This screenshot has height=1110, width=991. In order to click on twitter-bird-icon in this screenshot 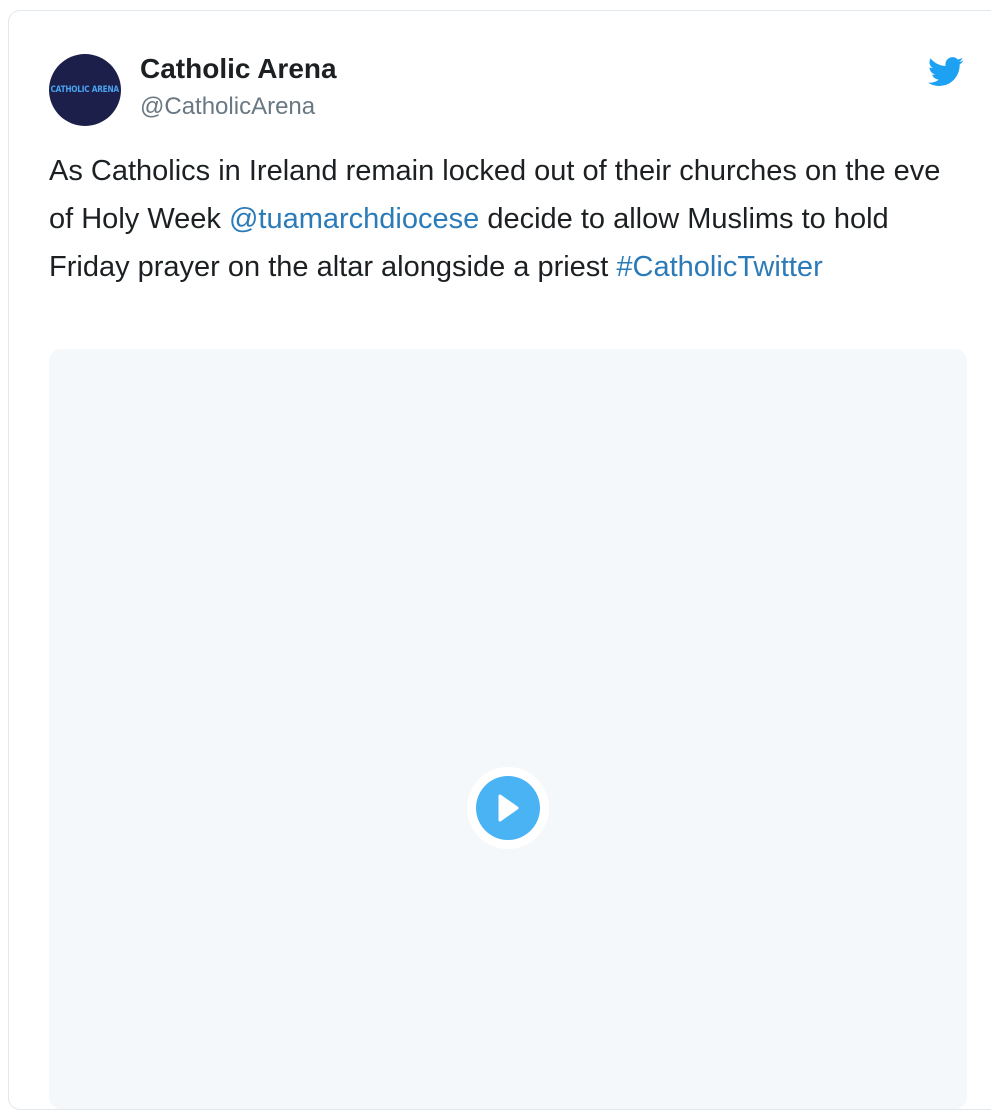, I will do `click(946, 72)`.